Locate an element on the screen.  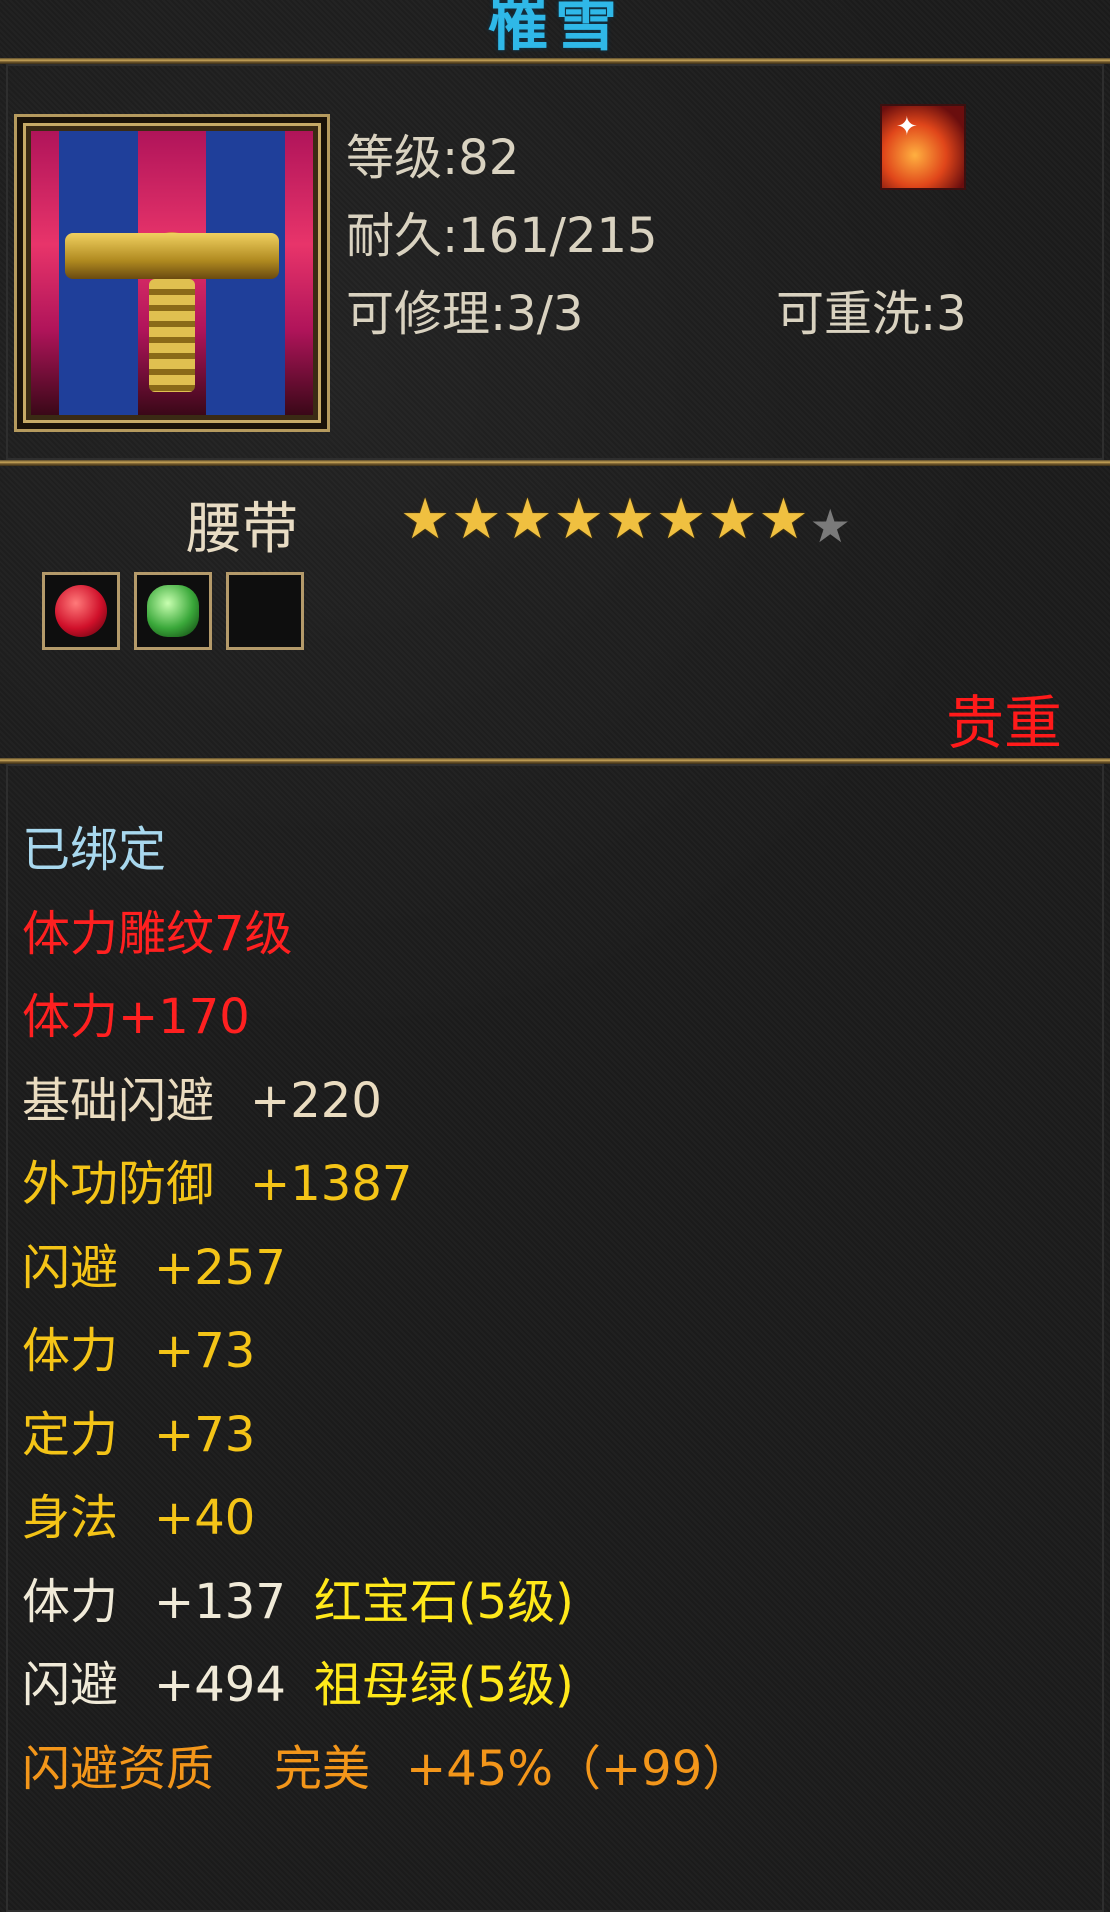
gem-name: 红宝石(5级) is located at coordinates (443, 1601).